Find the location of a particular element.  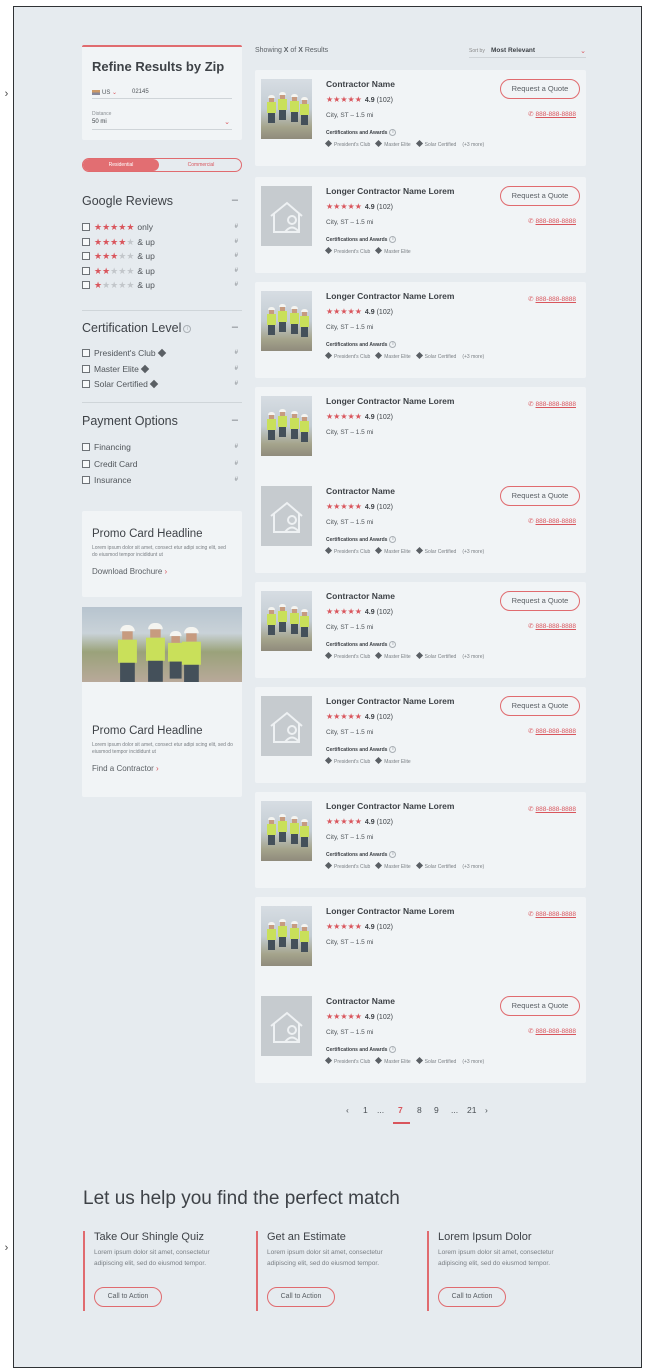

certification-filter-row: Master Elite # is located at coordinates (162, 369).